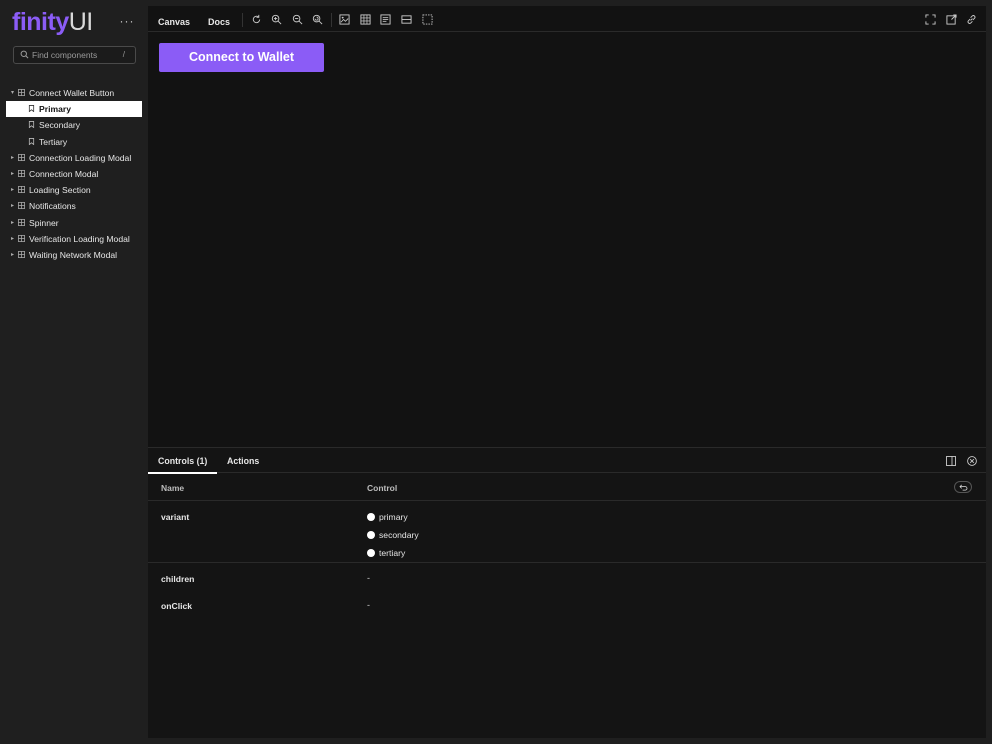  Describe the element at coordinates (64, 173) in the screenshot. I see `tree-item-label: Connection Modal` at that location.